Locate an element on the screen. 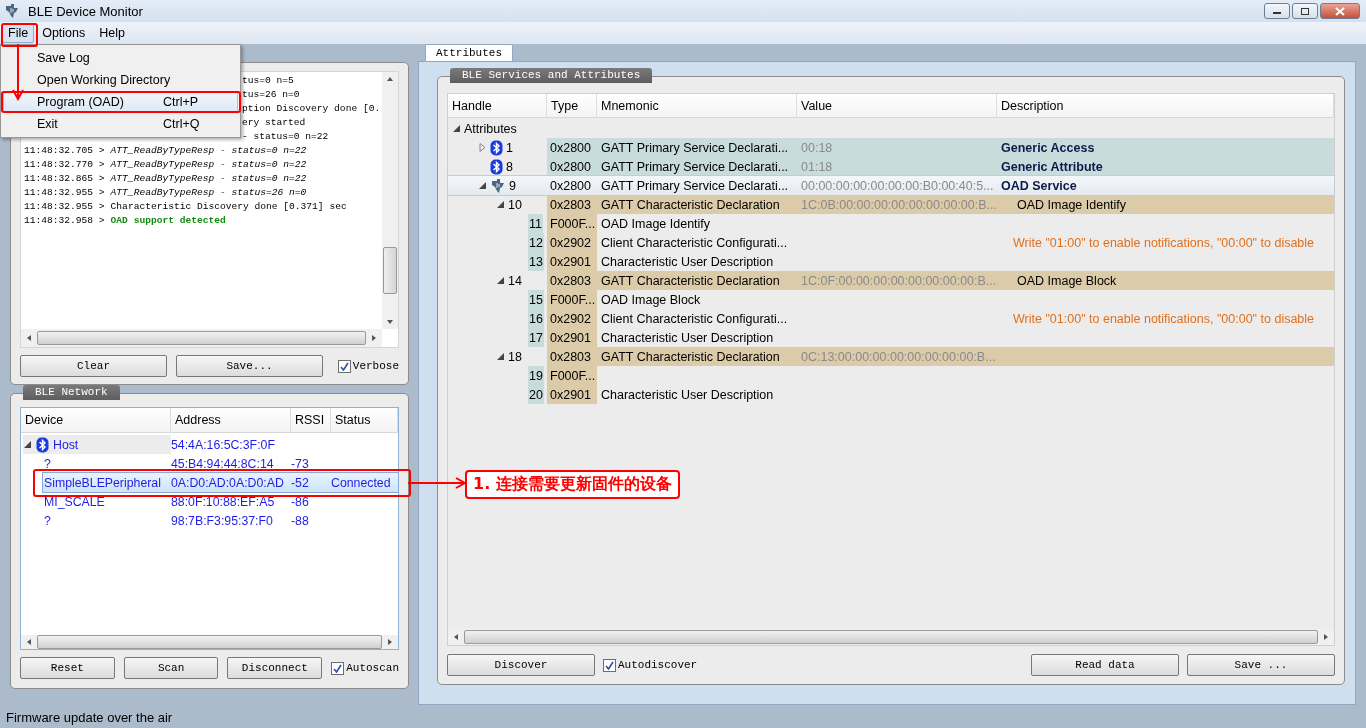 This screenshot has height=728, width=1366. checkbox-label: Autoscan is located at coordinates (372, 668).